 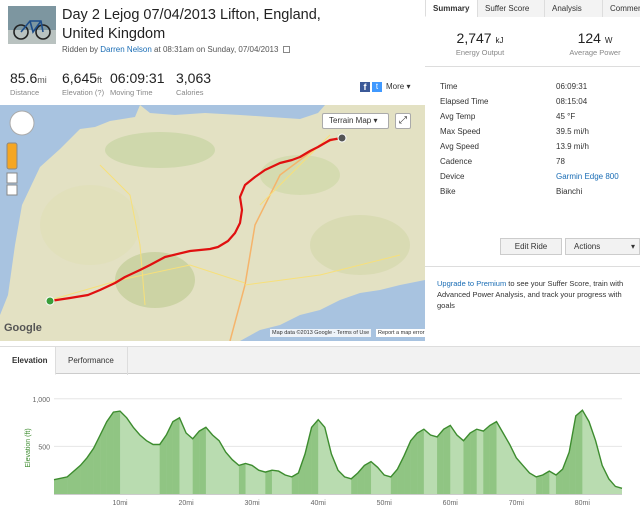 What do you see at coordinates (385, 503) in the screenshot?
I see `x-tick-label: 50mi` at bounding box center [385, 503].